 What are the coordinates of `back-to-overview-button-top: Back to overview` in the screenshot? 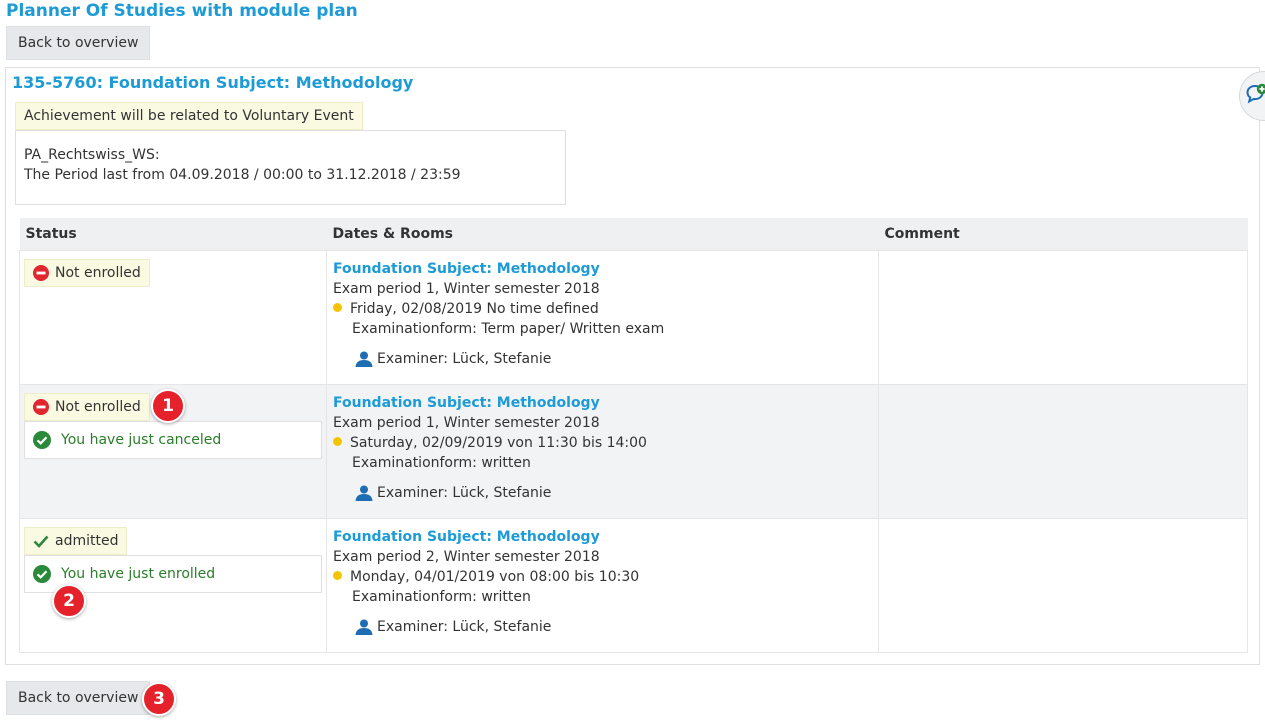 It's located at (78, 43).